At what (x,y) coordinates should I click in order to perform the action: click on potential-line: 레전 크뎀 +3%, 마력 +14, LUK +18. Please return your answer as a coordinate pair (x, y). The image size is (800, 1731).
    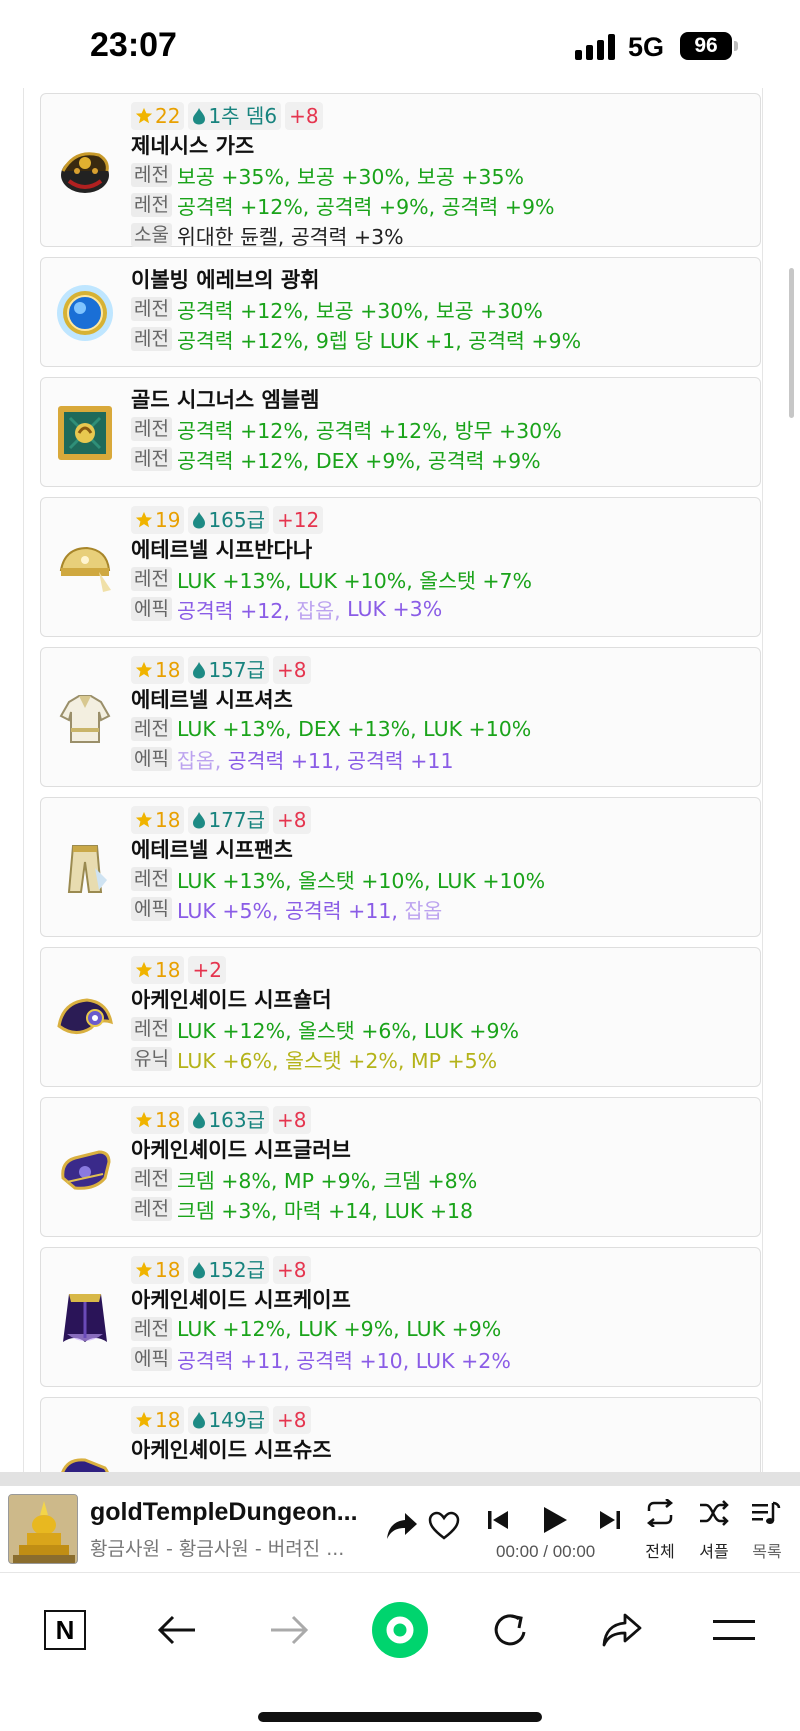
    Looking at the image, I should click on (440, 1209).